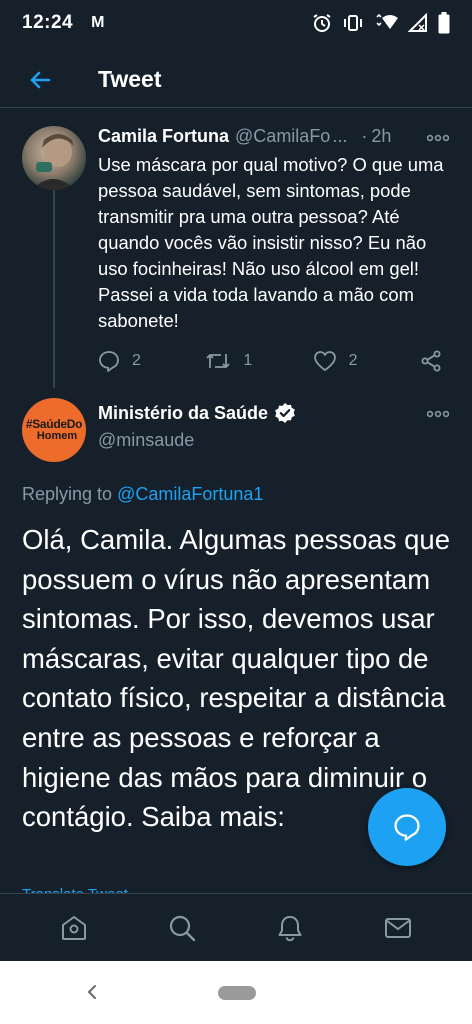 The height and width of the screenshot is (1024, 472). I want to click on replying-to-mention: @CamilaFortuna1, so click(190, 494).